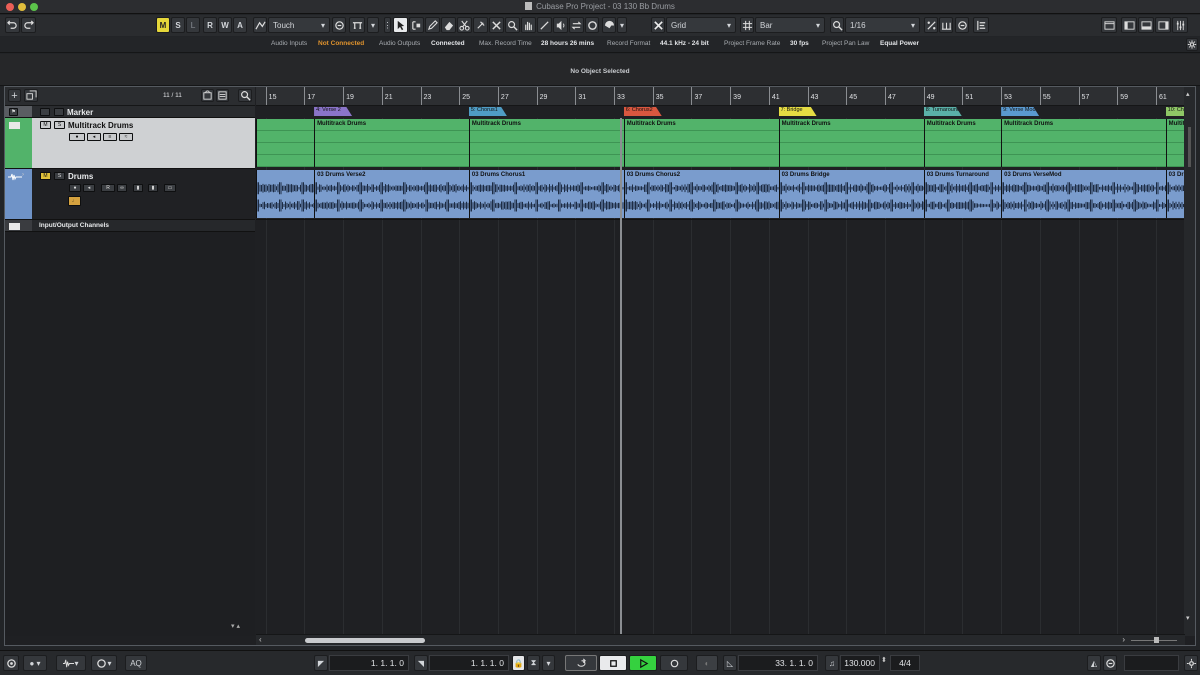 Image resolution: width=1200 pixels, height=675 pixels. Describe the element at coordinates (130, 143) in the screenshot. I see `track-multitrack-drums: M S Multitrack Drums ● ◂ ≡ ≈` at that location.